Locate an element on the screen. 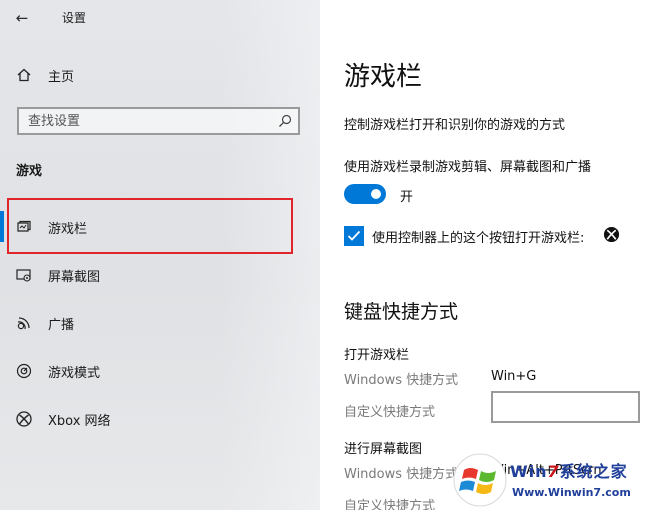  back-arrow-icon: ← is located at coordinates (22, 18).